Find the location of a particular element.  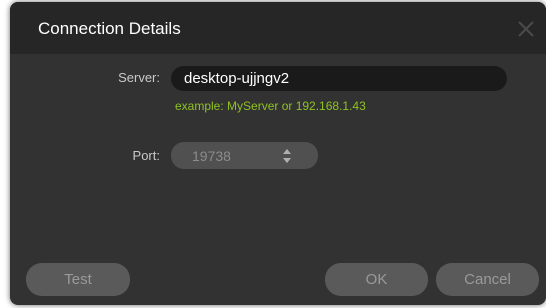

dialog-title: Connection Details is located at coordinates (109, 28).